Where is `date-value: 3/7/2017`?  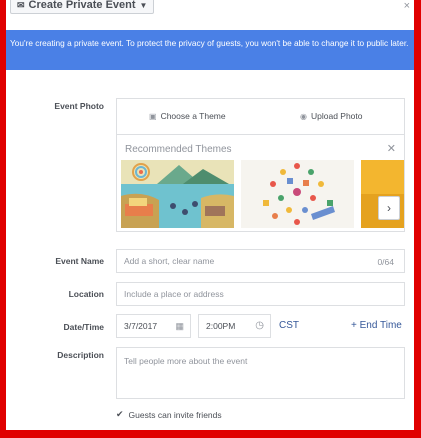
date-value: 3/7/2017 is located at coordinates (141, 326).